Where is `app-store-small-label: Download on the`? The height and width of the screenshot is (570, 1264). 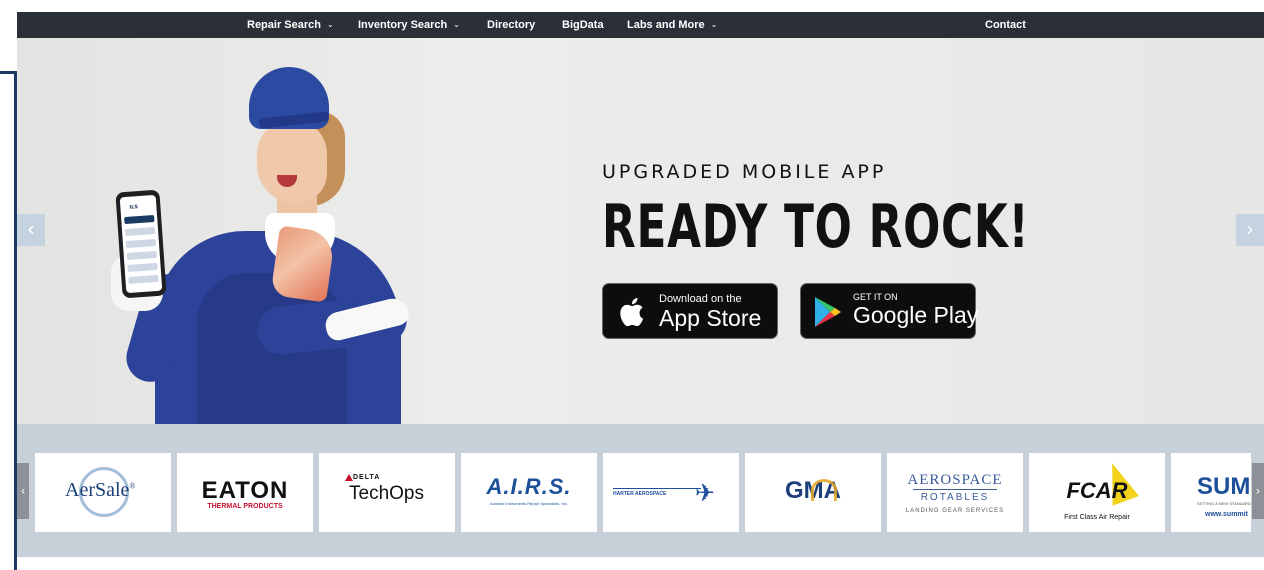 app-store-small-label: Download on the is located at coordinates (700, 299).